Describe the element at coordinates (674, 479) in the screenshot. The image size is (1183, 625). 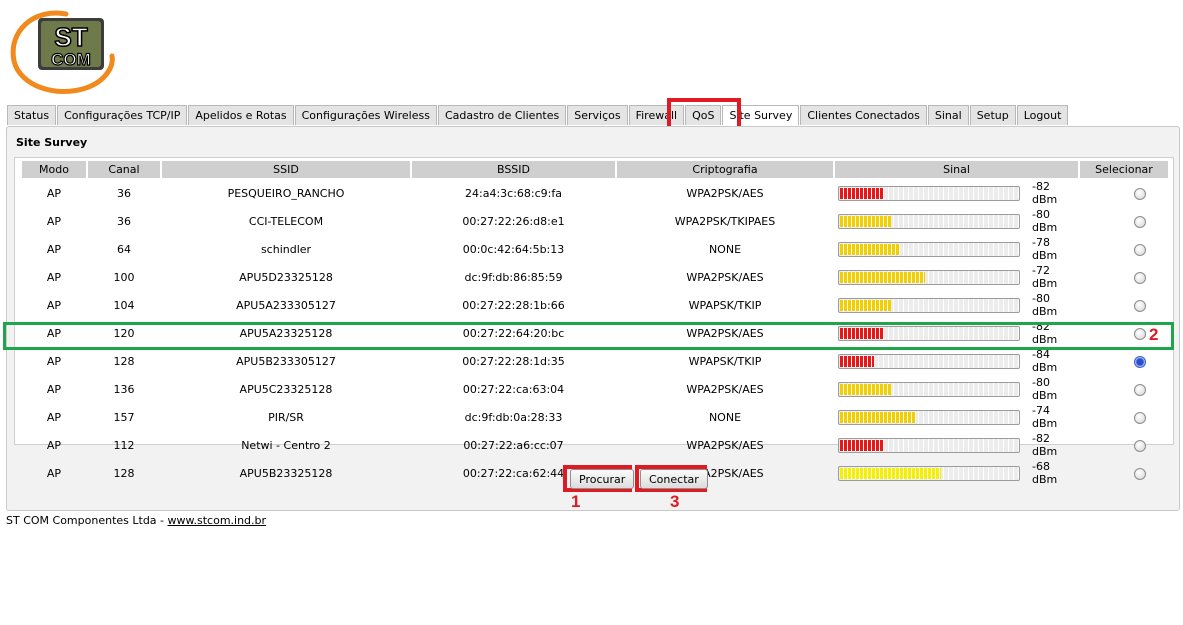
I see `conectar-button: Conectar` at that location.